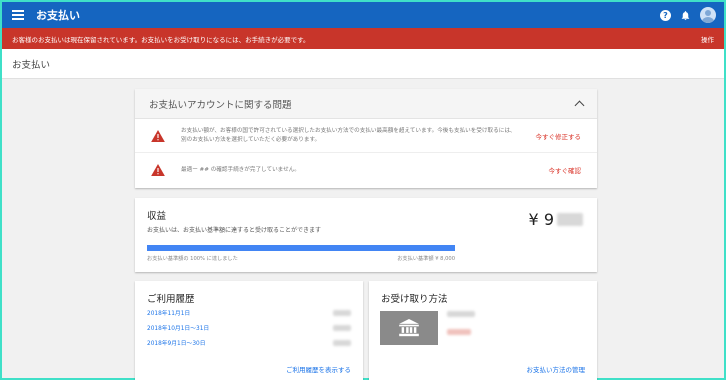 The width and height of the screenshot is (726, 380). What do you see at coordinates (18, 15) in the screenshot?
I see `menu-icon` at bounding box center [18, 15].